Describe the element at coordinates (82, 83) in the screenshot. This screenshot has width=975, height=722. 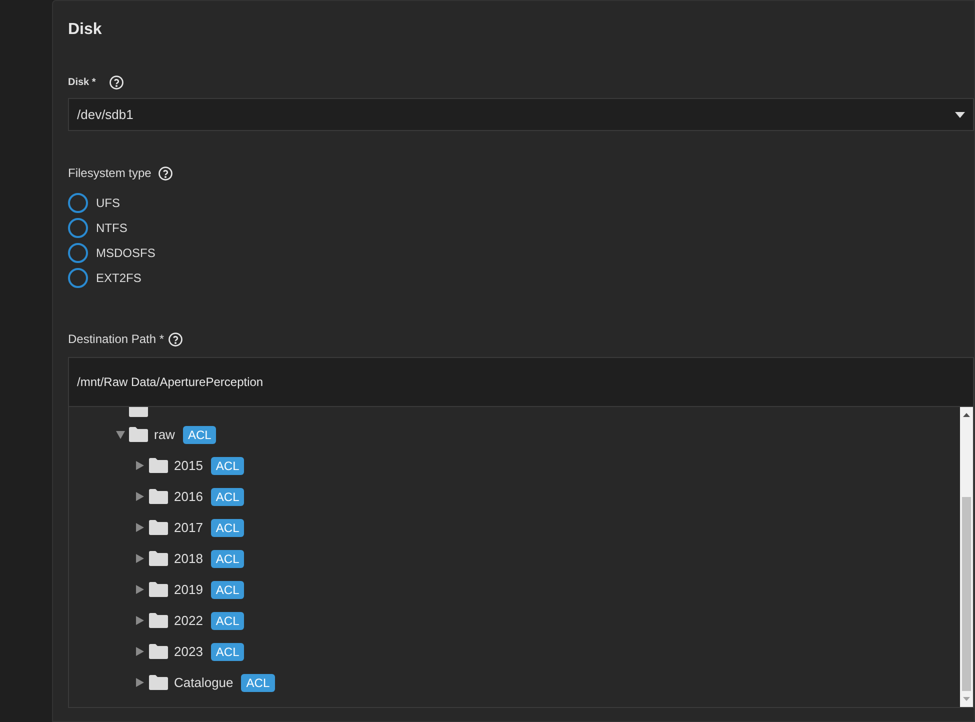
I see `field-label: Disk *` at that location.